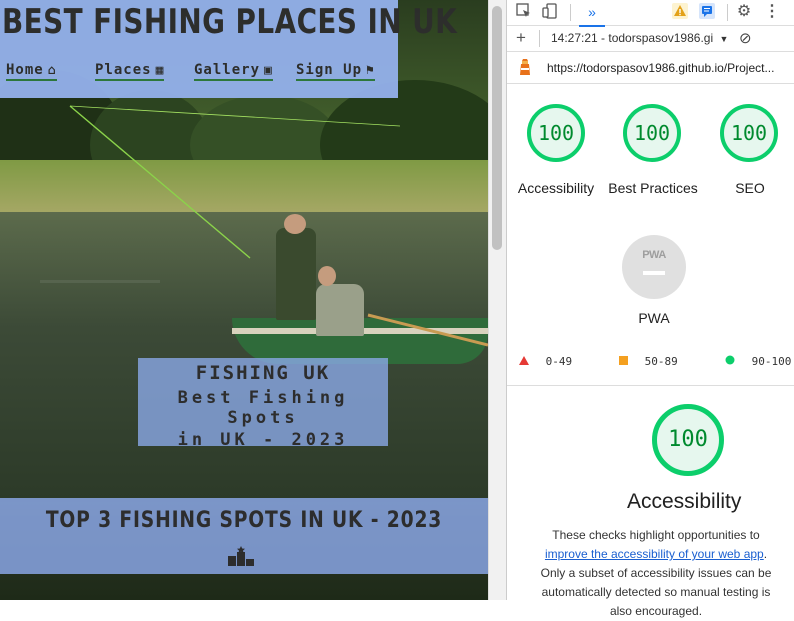 Image resolution: width=794 pixels, height=621 pixels. I want to click on flag-icon: ⚑, so click(370, 70).